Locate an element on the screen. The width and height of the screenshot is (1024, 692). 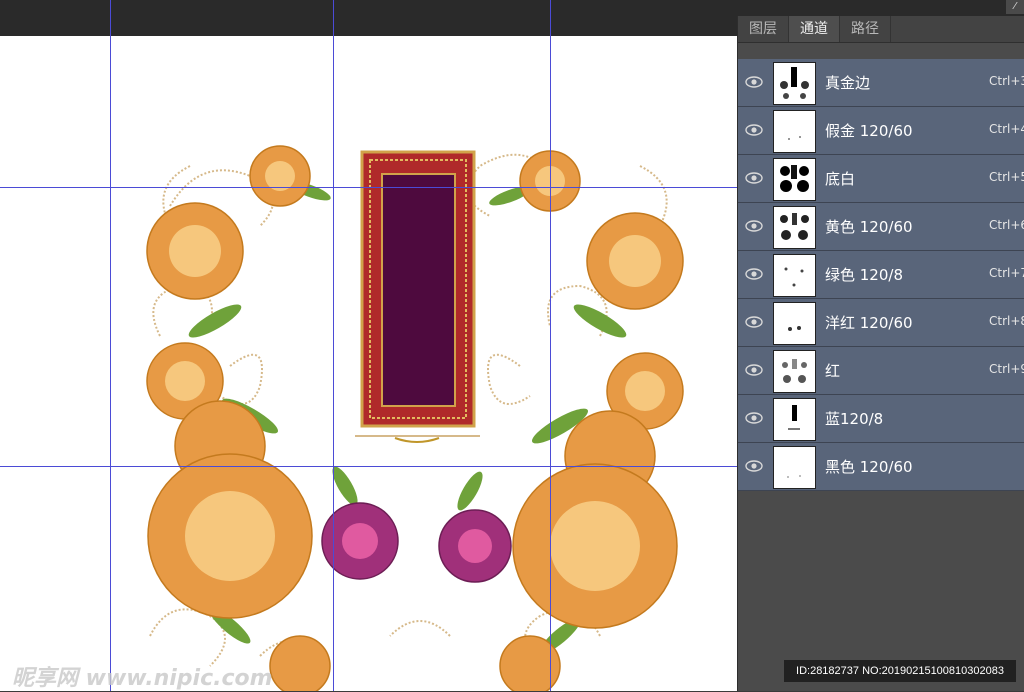
watermark-id: ID:28182737 NO:20190215100810302083 is located at coordinates (900, 671).